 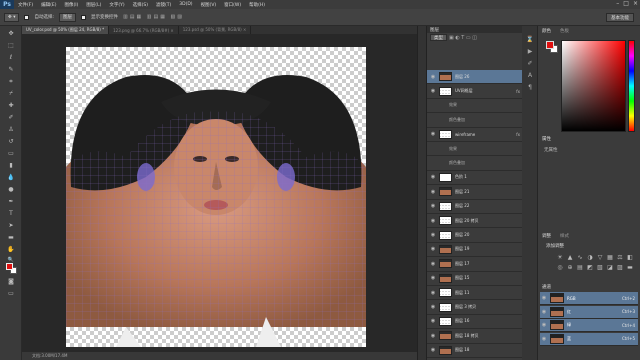 What do you see at coordinates (464, 91) in the screenshot?
I see `layer-name: UV网格层` at bounding box center [464, 91].